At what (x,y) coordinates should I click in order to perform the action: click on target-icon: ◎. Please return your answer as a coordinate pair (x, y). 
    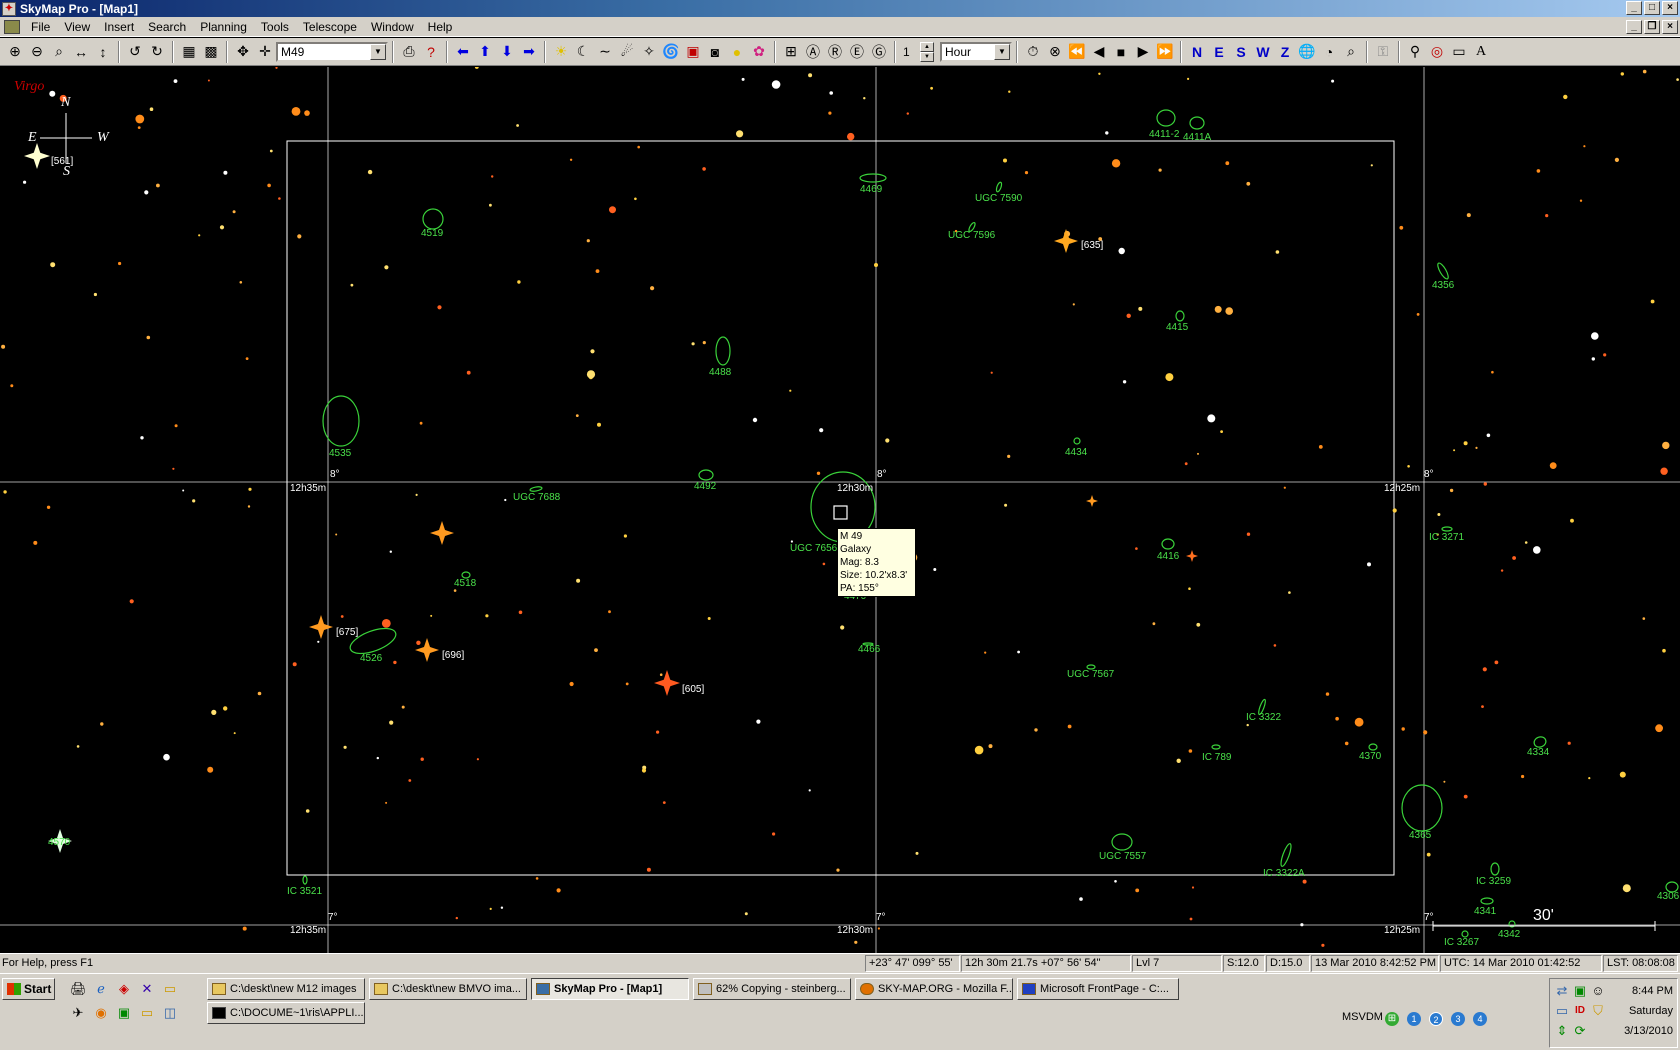
    Looking at the image, I should click on (1437, 52).